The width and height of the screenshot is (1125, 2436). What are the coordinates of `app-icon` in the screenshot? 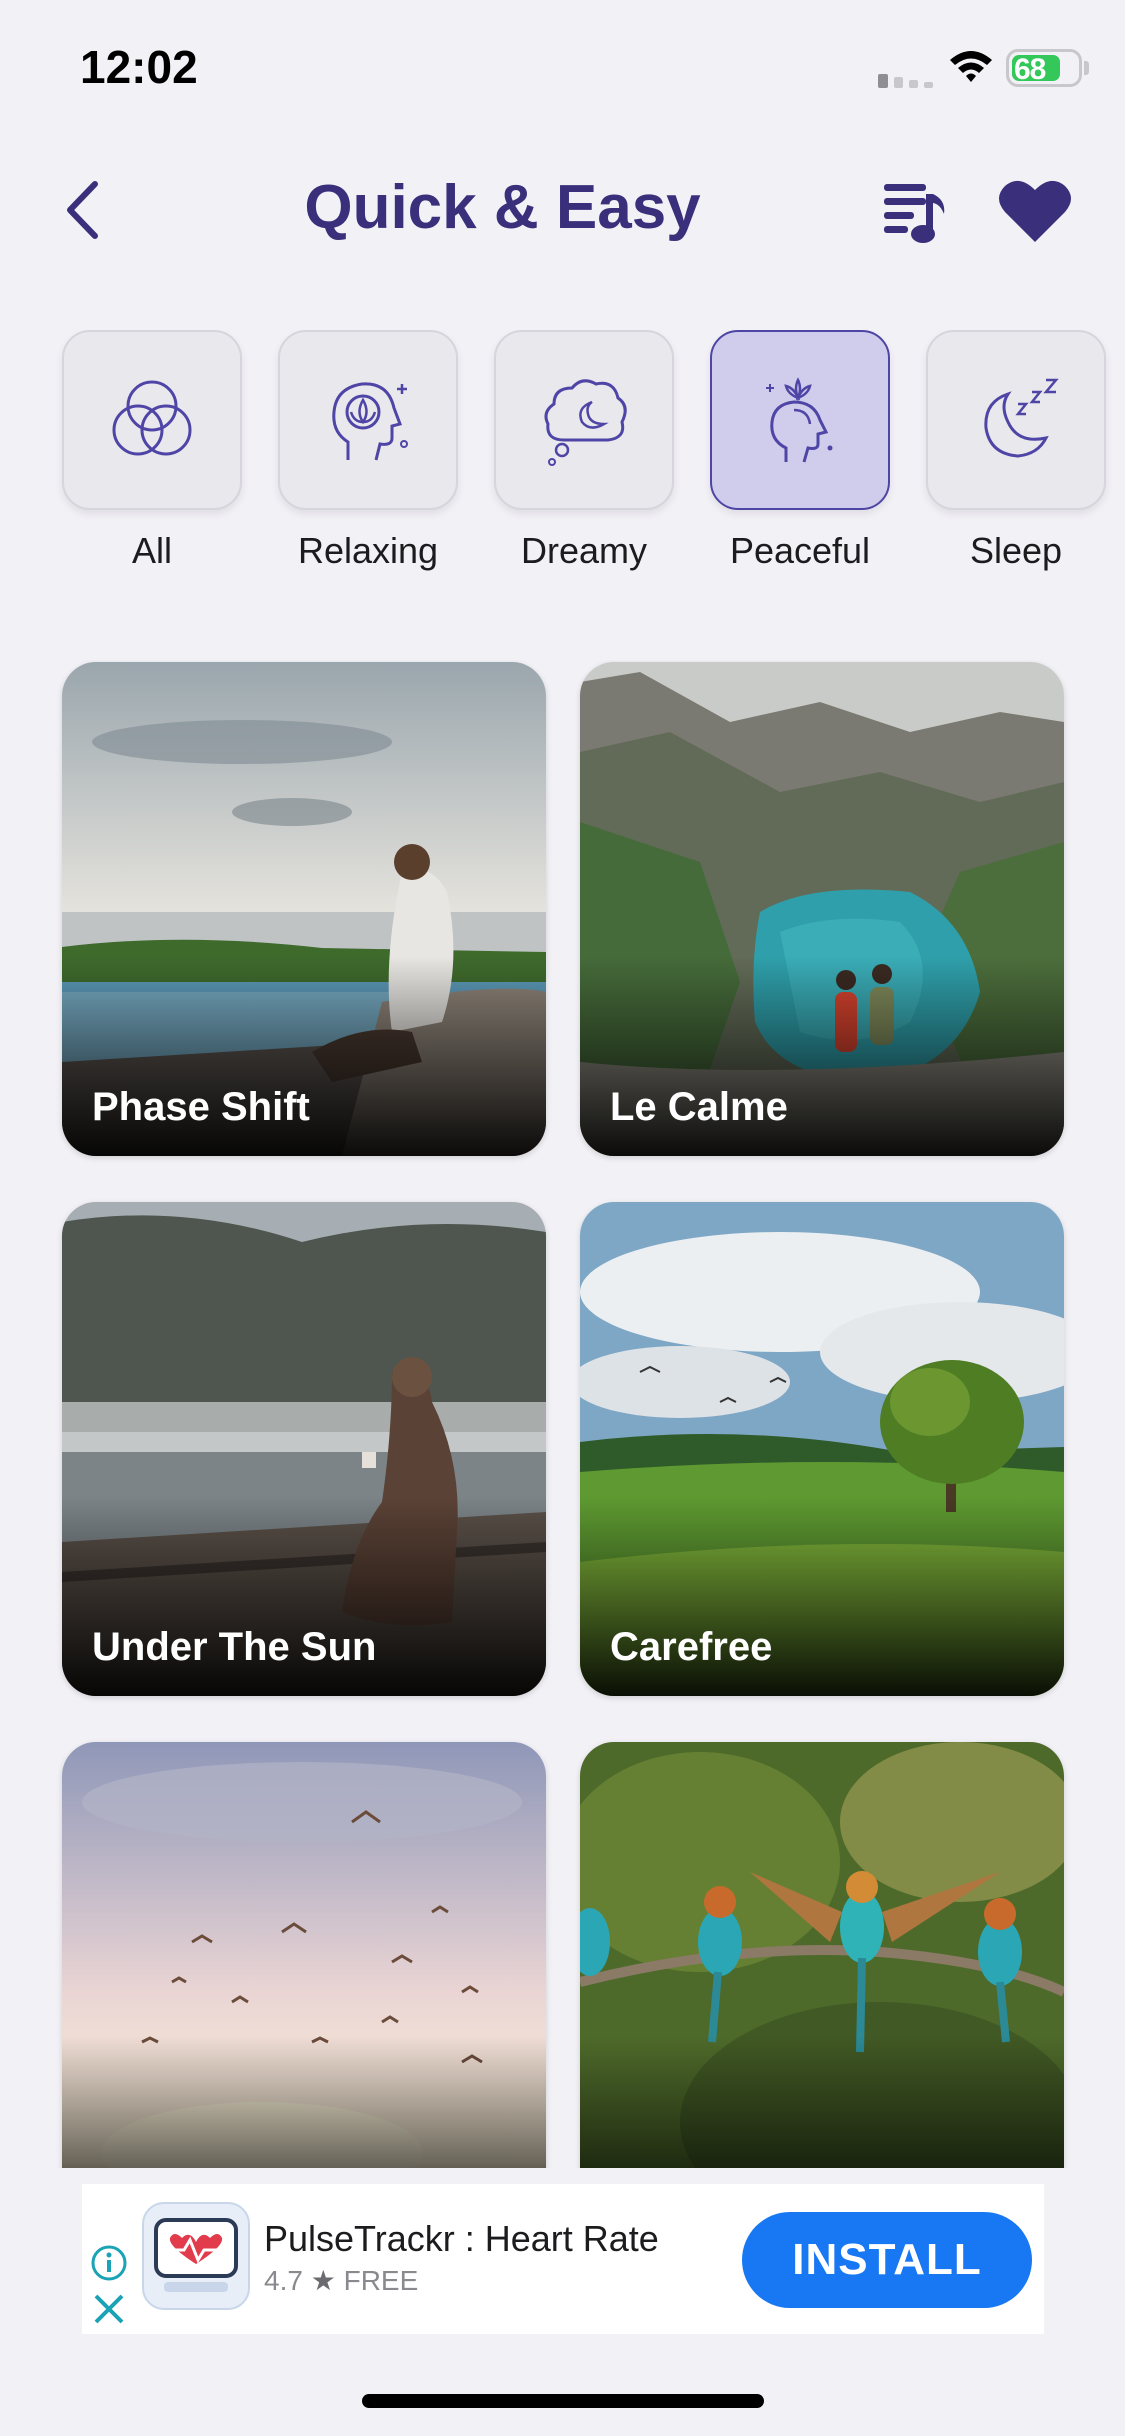 It's located at (196, 2256).